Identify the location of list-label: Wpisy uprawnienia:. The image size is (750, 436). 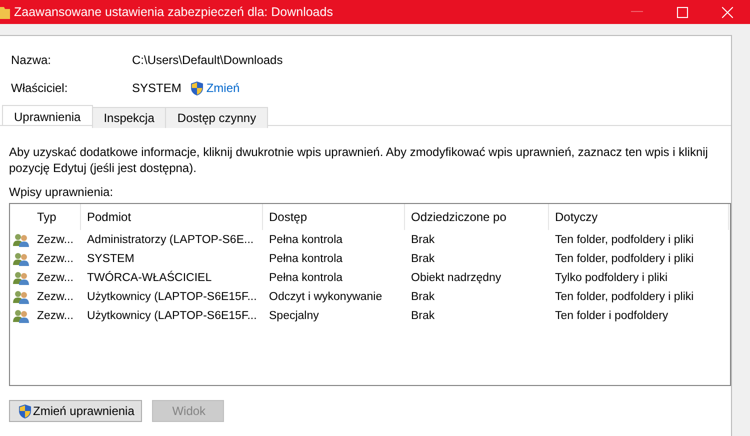
(61, 192).